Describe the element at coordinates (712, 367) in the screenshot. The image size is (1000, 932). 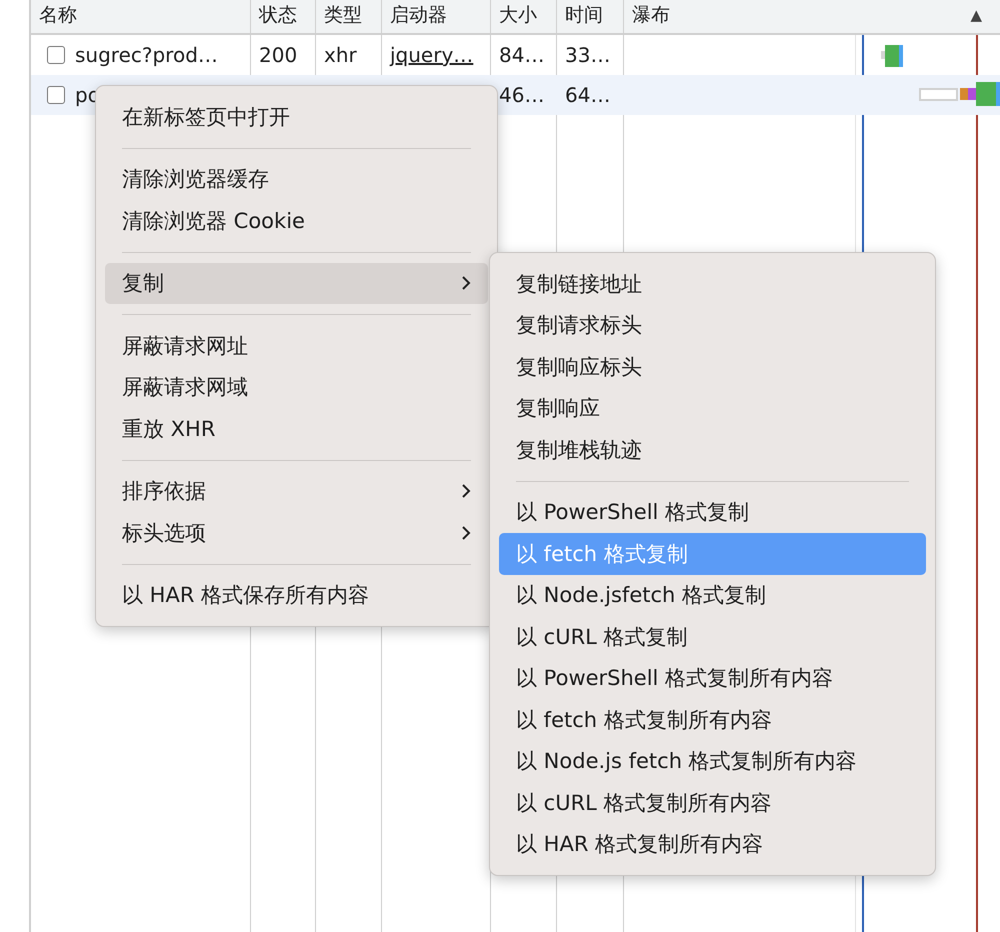
I see `menu-item: 复制响应标头` at that location.